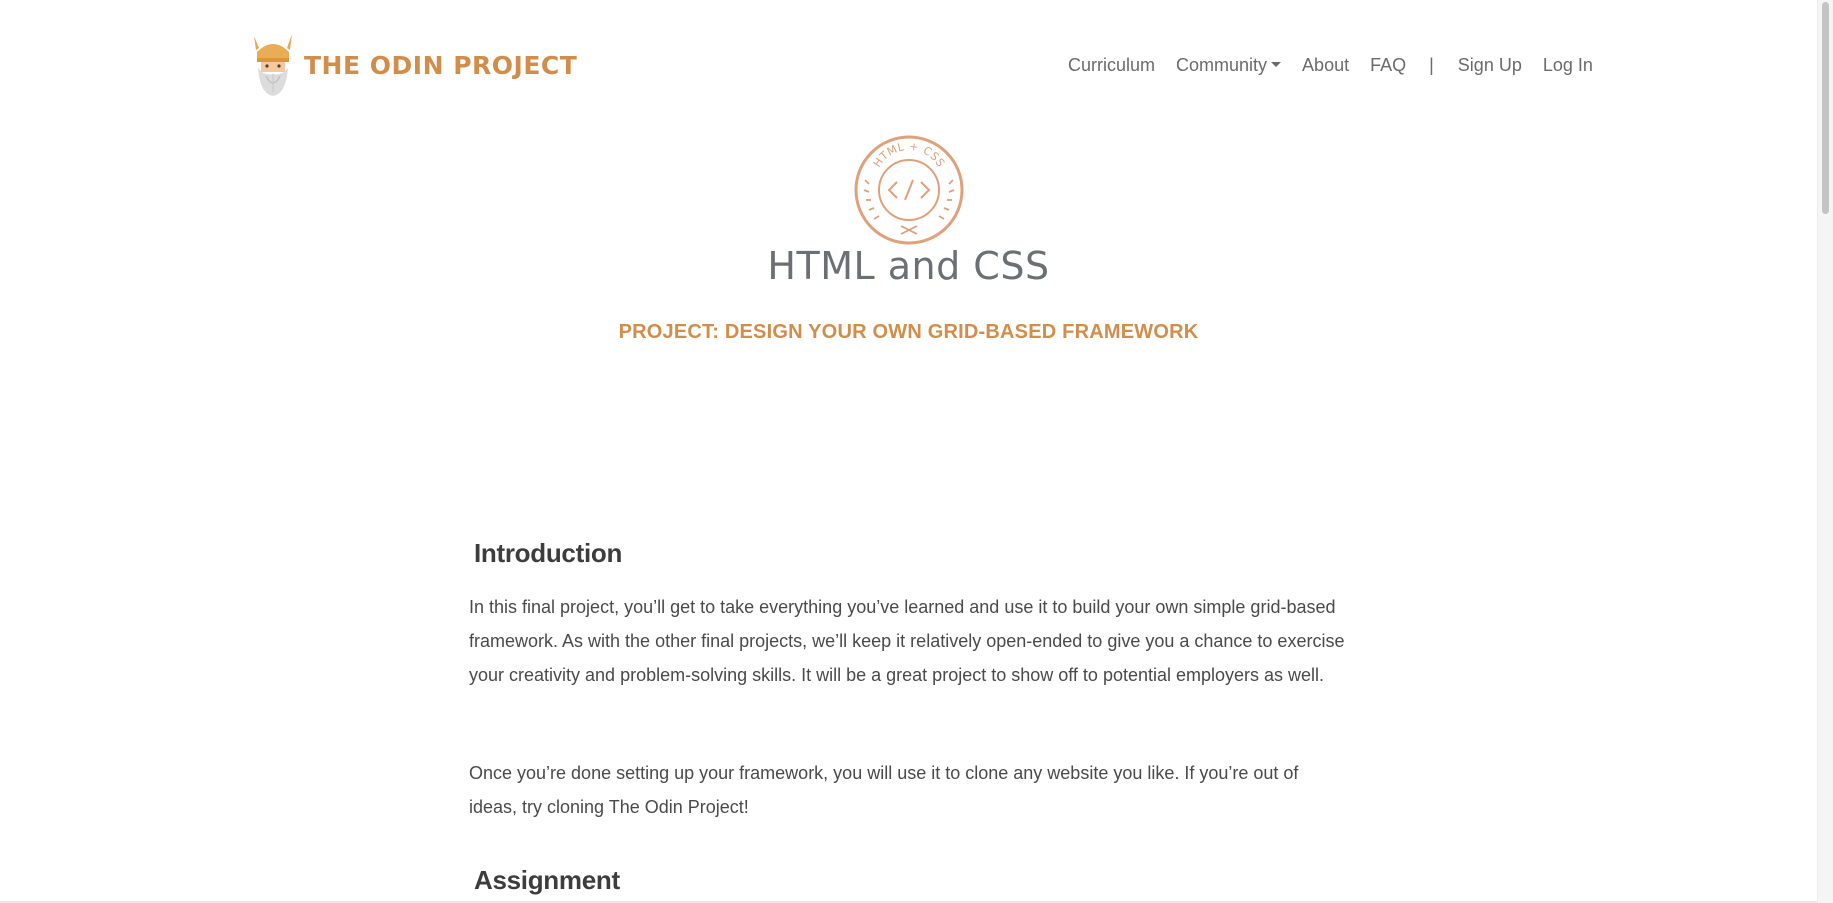 The width and height of the screenshot is (1833, 903). Describe the element at coordinates (1228, 65) in the screenshot. I see `nav-item-community: Community` at that location.